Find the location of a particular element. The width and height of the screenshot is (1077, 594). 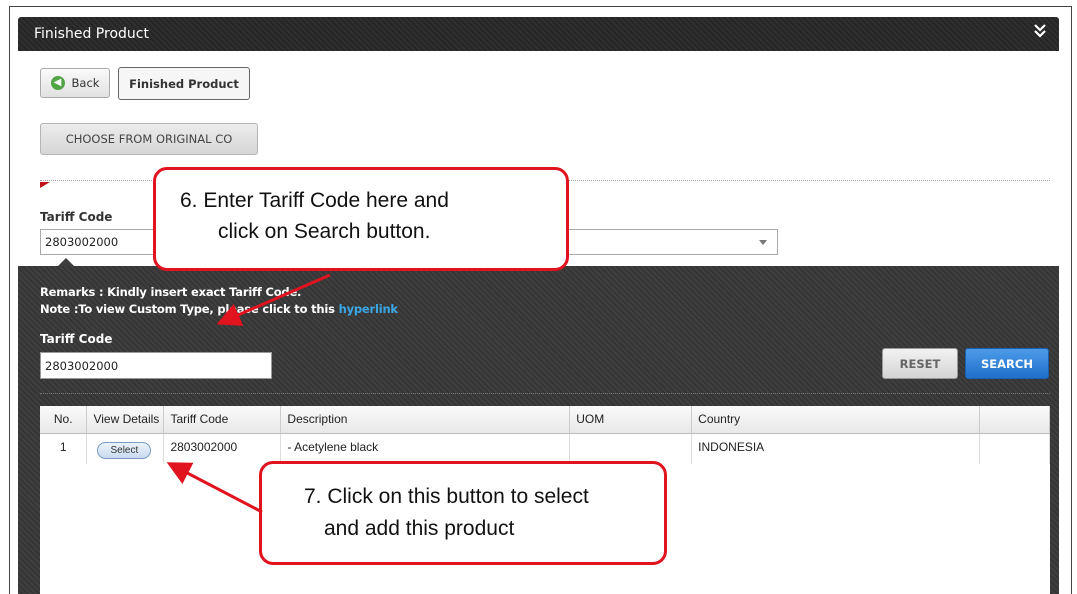

caret-down-icon is located at coordinates (763, 242).